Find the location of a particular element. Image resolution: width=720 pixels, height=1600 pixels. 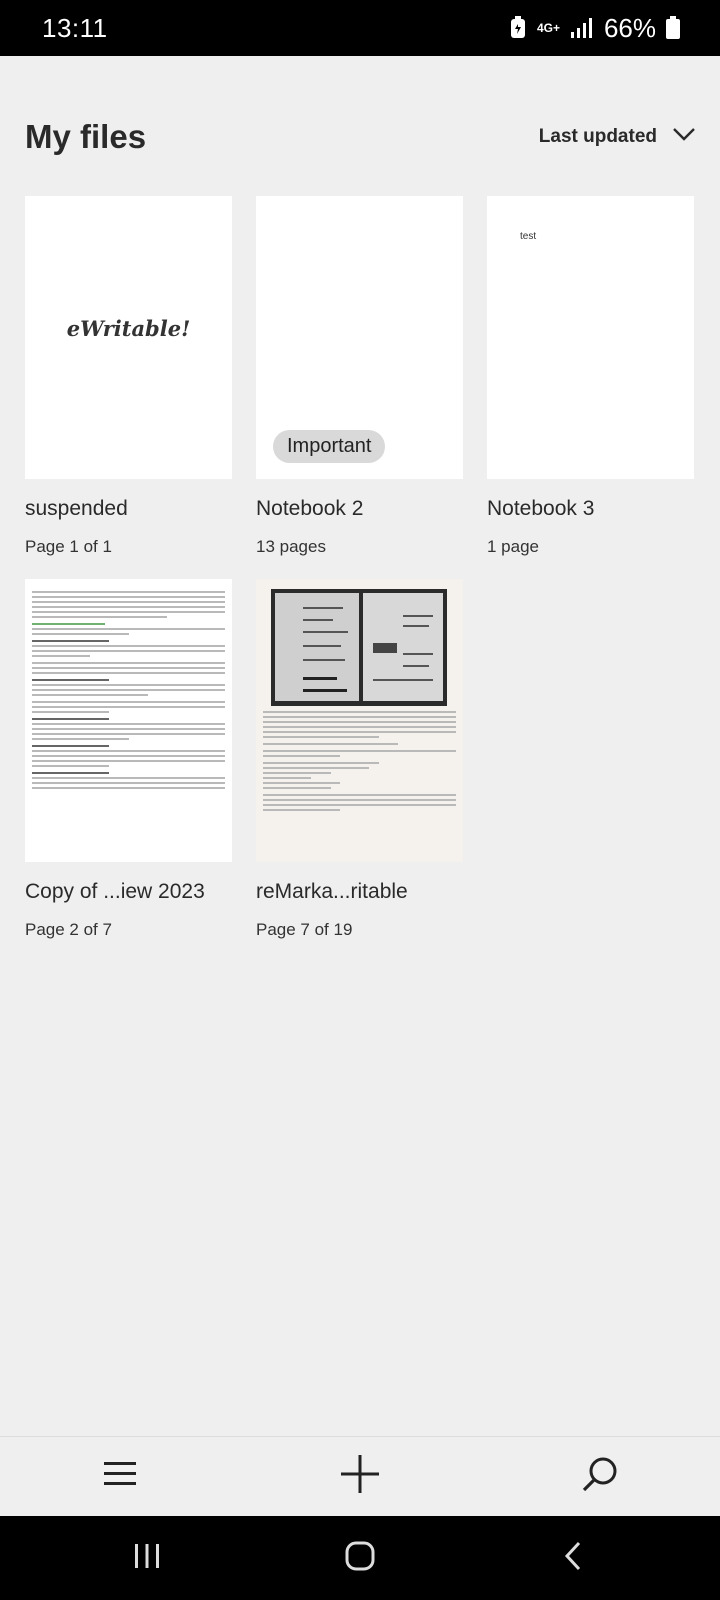

file-name: suspended is located at coordinates (76, 508).